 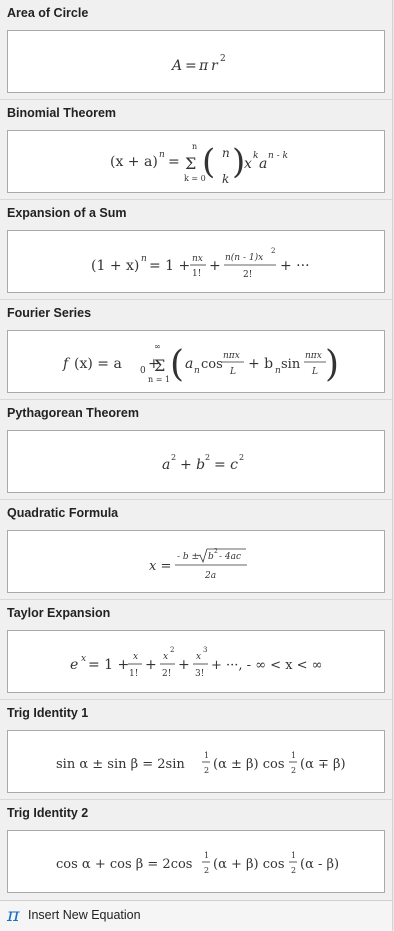 I want to click on svg-text: (α + β) cos, so click(x=249, y=864).